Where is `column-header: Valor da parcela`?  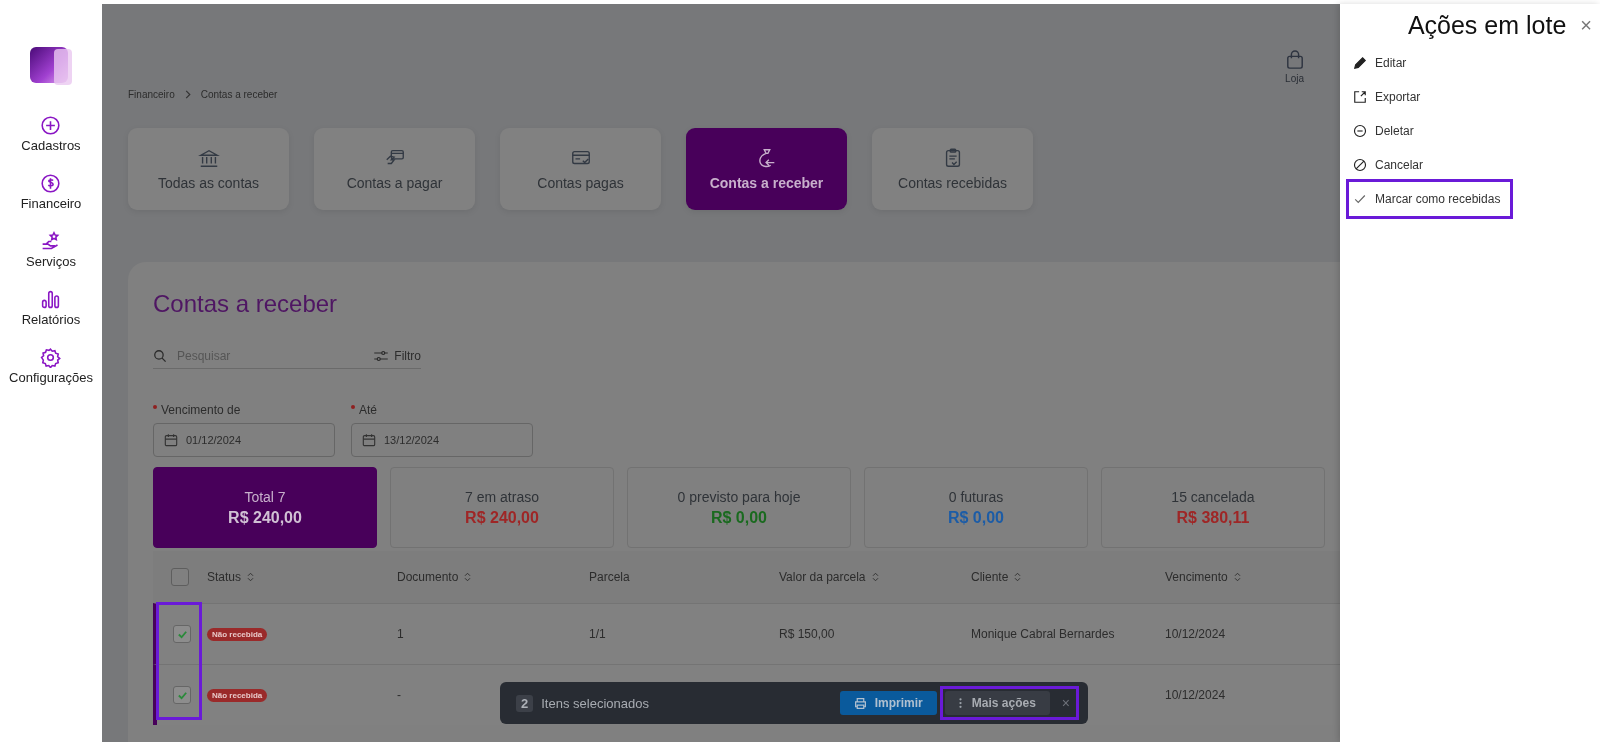 column-header: Valor da parcela is located at coordinates (875, 577).